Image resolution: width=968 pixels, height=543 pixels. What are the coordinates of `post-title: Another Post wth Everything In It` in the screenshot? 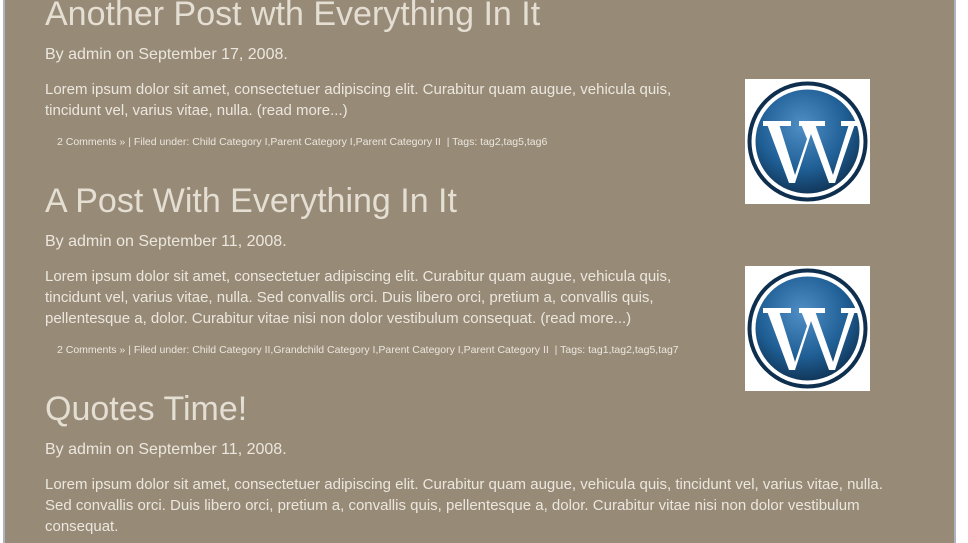 It's located at (480, 16).